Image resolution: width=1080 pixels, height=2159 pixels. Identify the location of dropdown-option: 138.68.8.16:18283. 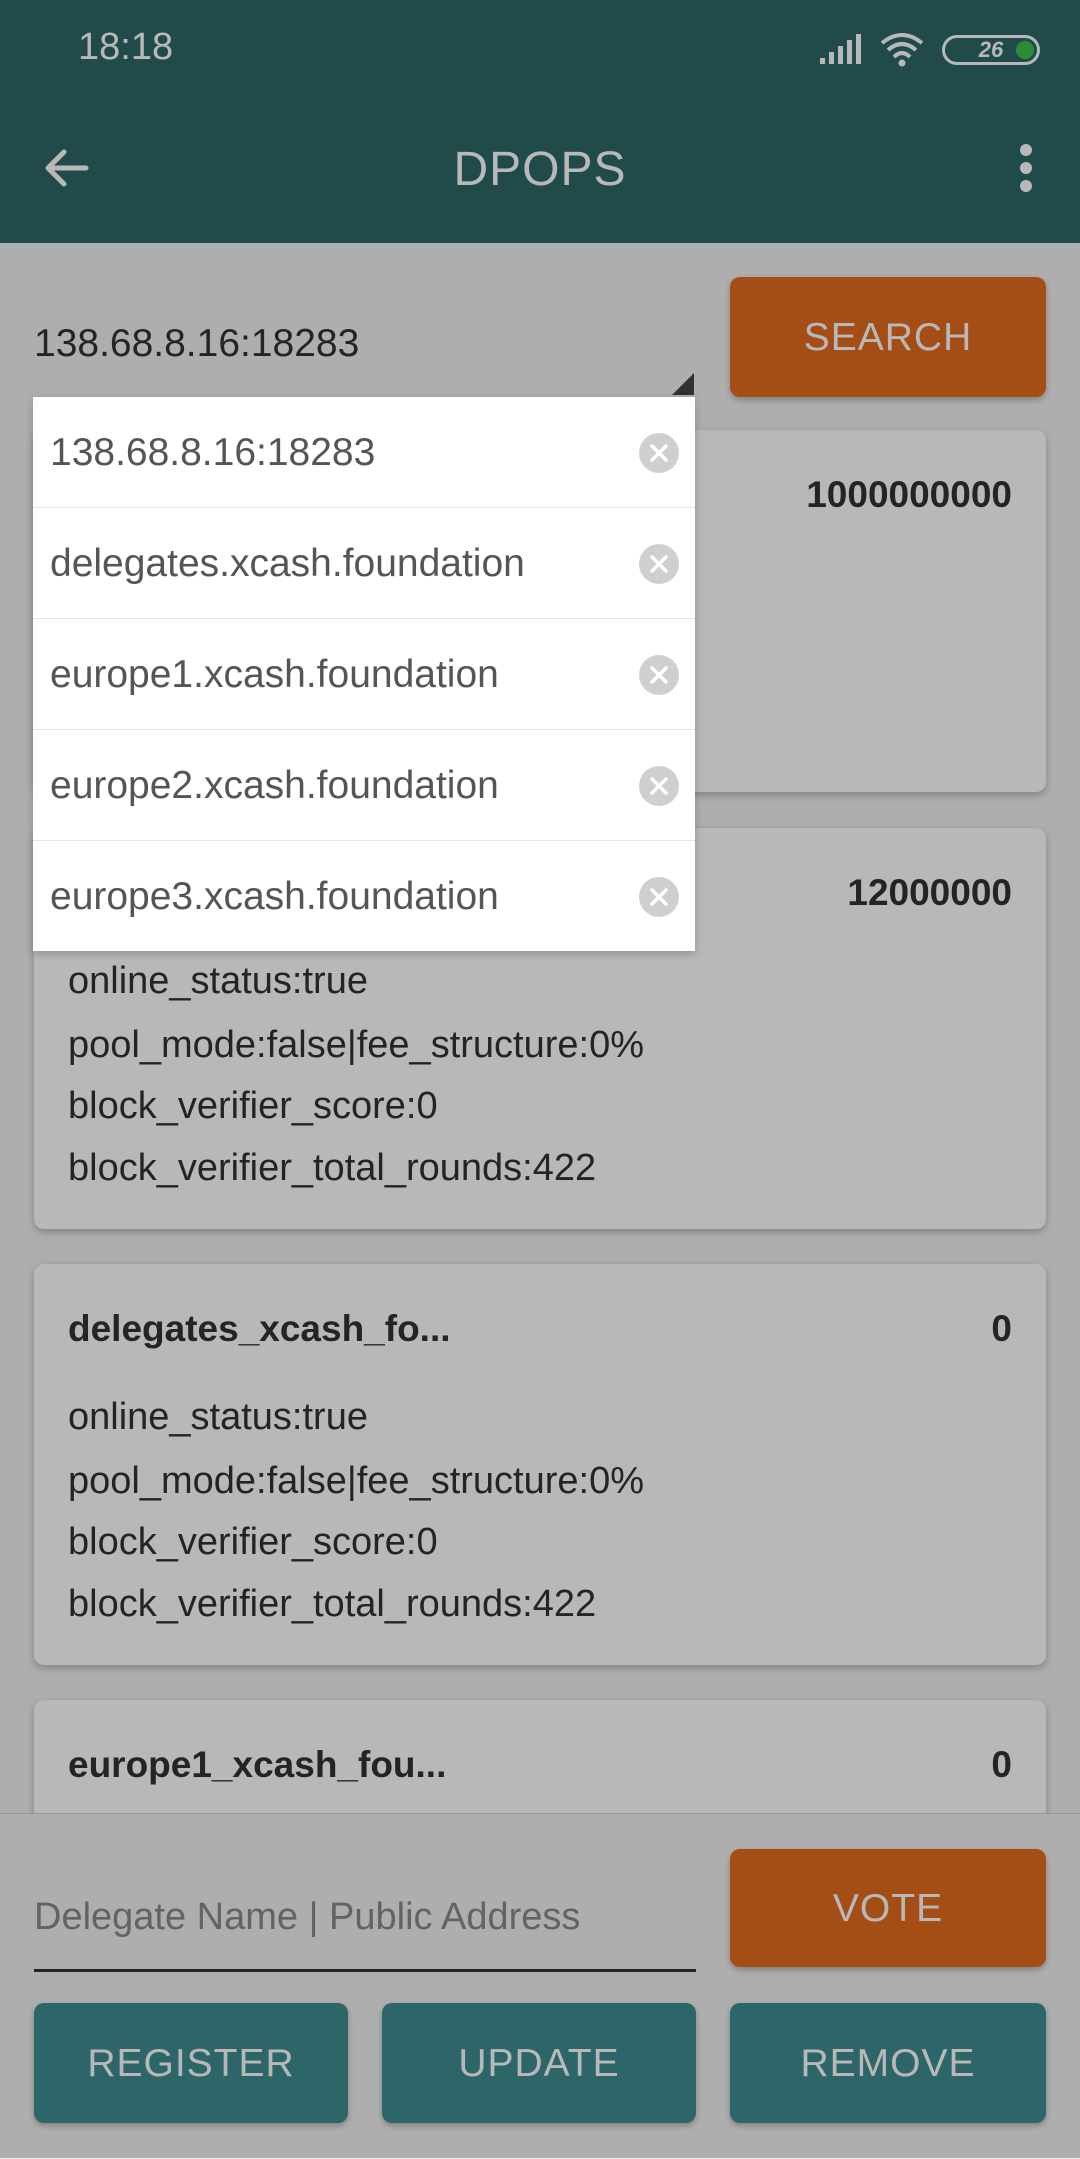
(364, 452).